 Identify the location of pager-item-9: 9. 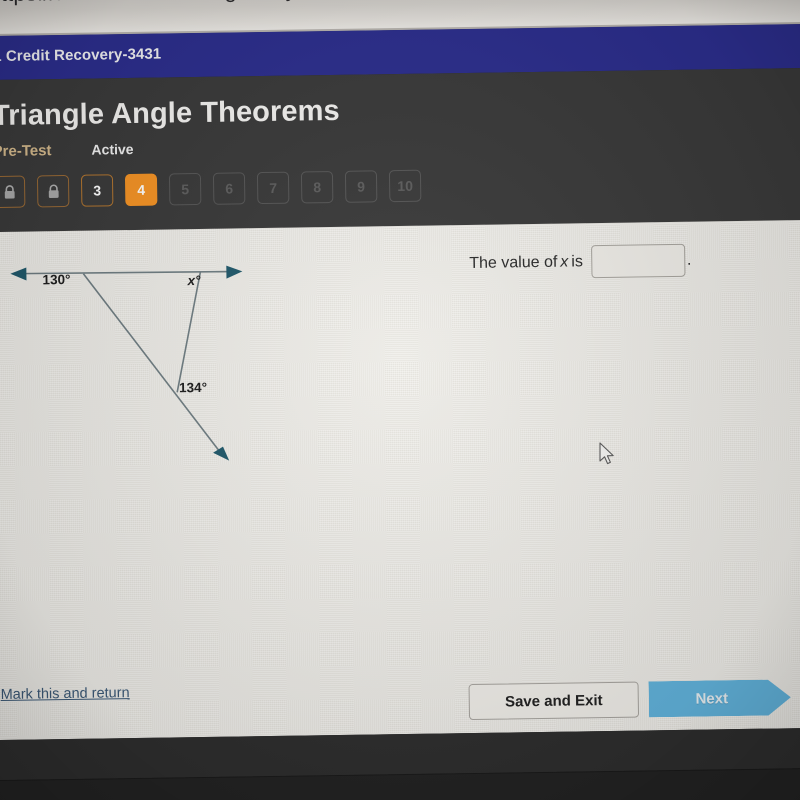
(361, 186).